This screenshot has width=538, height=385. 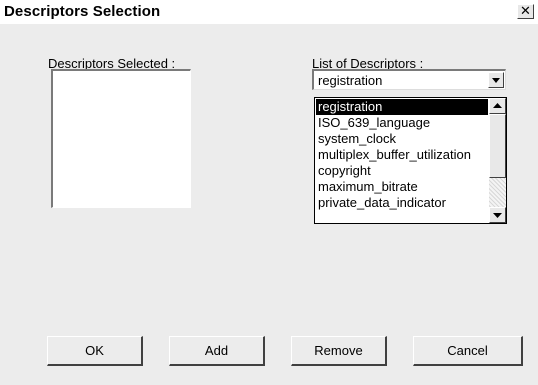 What do you see at coordinates (95, 351) in the screenshot?
I see `ok-button: OK` at bounding box center [95, 351].